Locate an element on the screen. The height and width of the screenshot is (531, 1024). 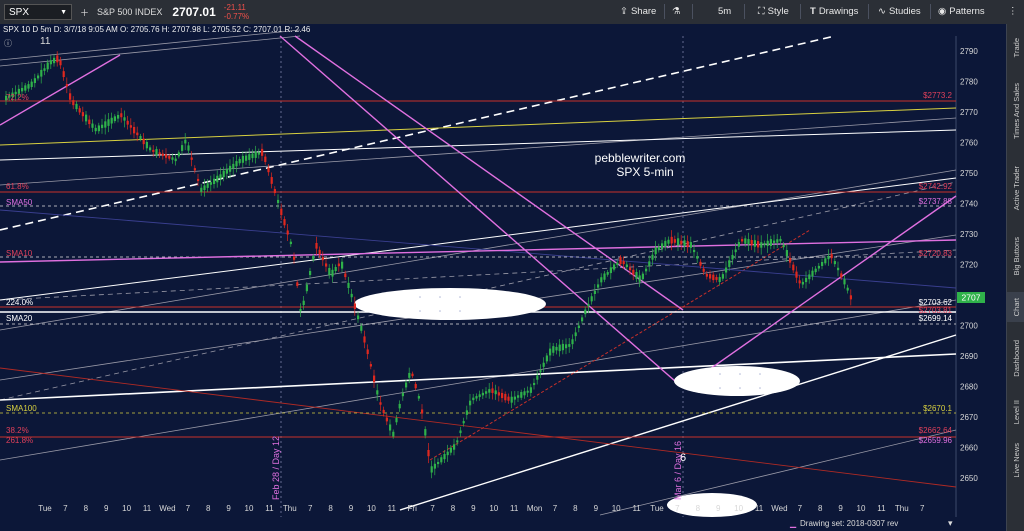
x-tick-label: Wed is located at coordinates (167, 508).